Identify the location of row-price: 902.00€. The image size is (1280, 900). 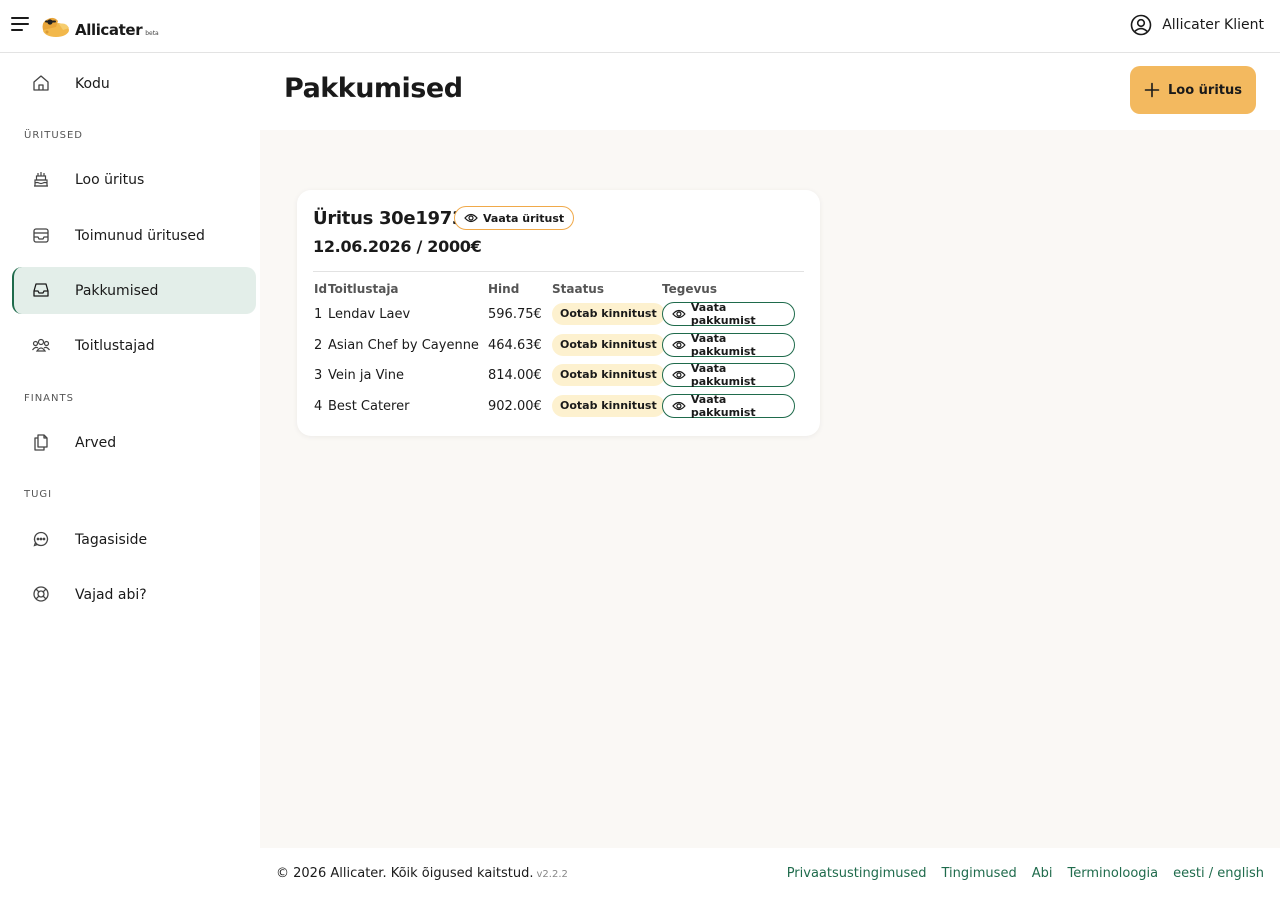
(515, 406).